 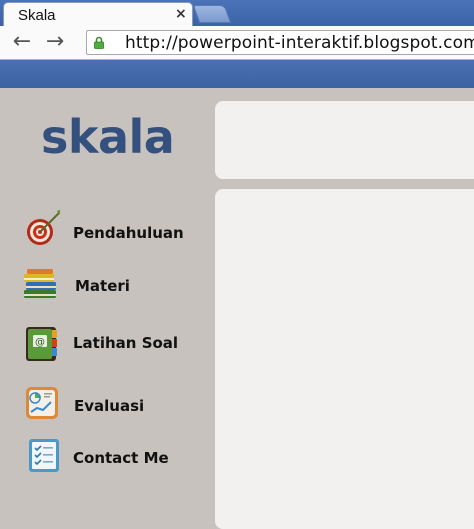 I want to click on sidebar-item-pendahuluan: Pendahuluan, so click(x=107, y=230).